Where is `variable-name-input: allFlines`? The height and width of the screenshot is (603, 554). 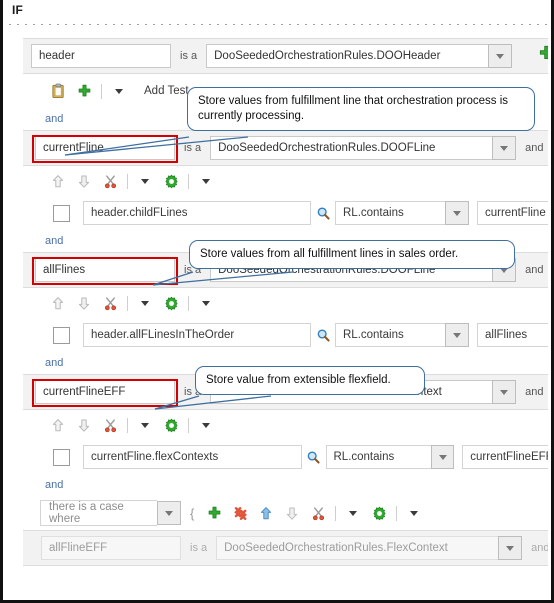
variable-name-input: allFlines is located at coordinates (105, 270).